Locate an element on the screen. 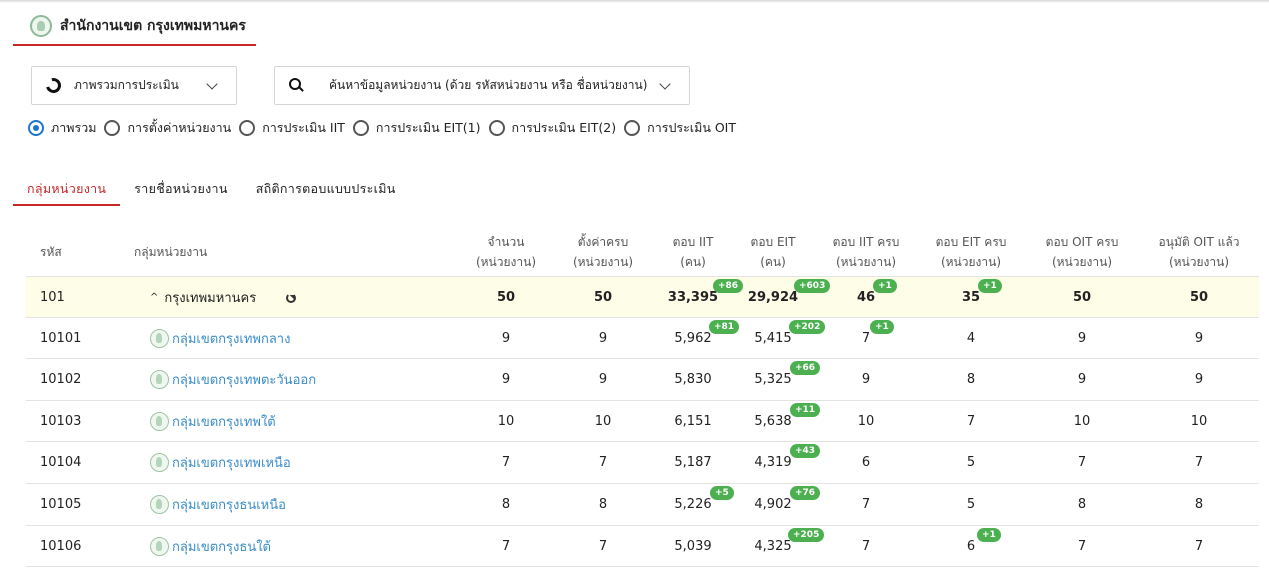 The image size is (1269, 573). cell-value: 7 is located at coordinates (866, 338).